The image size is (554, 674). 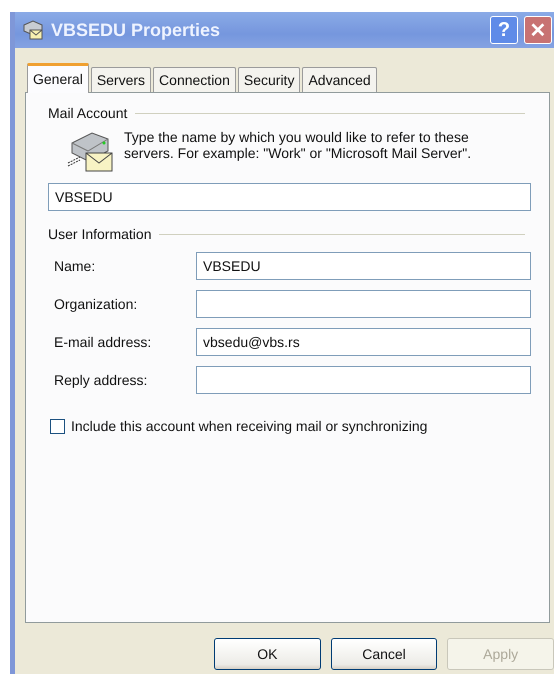 I want to click on mail-server-icon, so click(x=33, y=30).